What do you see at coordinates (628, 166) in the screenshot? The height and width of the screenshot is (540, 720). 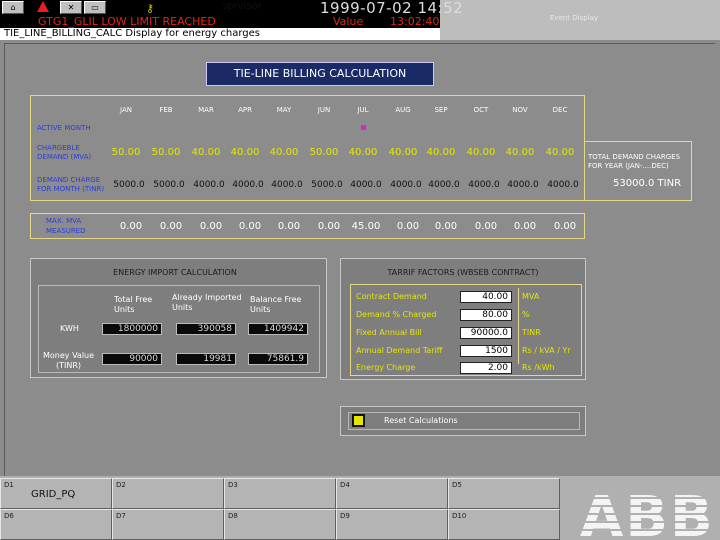 I see `total-charges-label-line: FOR YEAR (JAN-....DEC)` at bounding box center [628, 166].